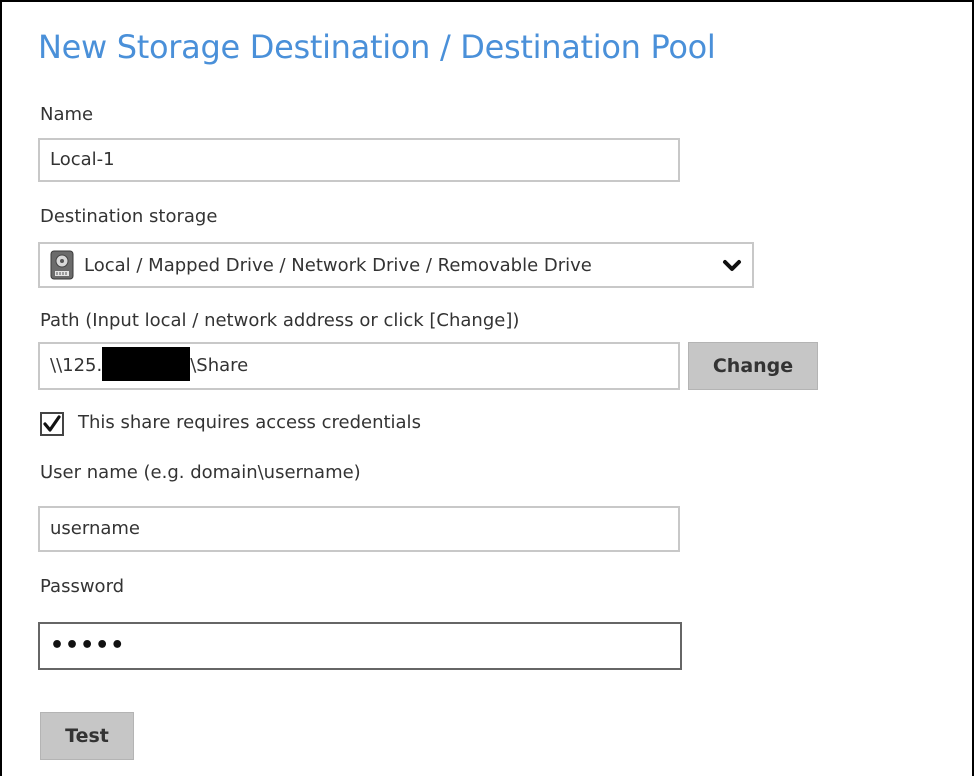 This screenshot has height=776, width=976. What do you see at coordinates (219, 365) in the screenshot?
I see `path-value-suffix: \Share` at bounding box center [219, 365].